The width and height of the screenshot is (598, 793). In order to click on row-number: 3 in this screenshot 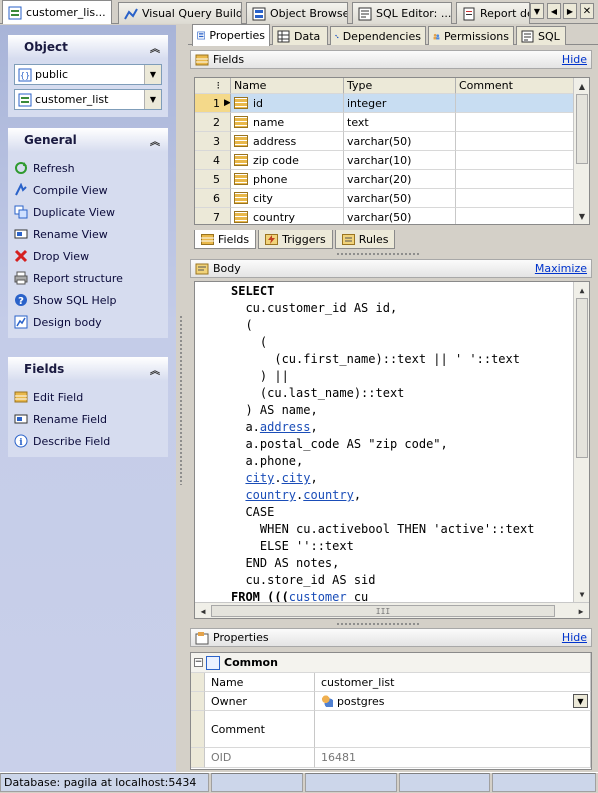, I will do `click(213, 141)`.